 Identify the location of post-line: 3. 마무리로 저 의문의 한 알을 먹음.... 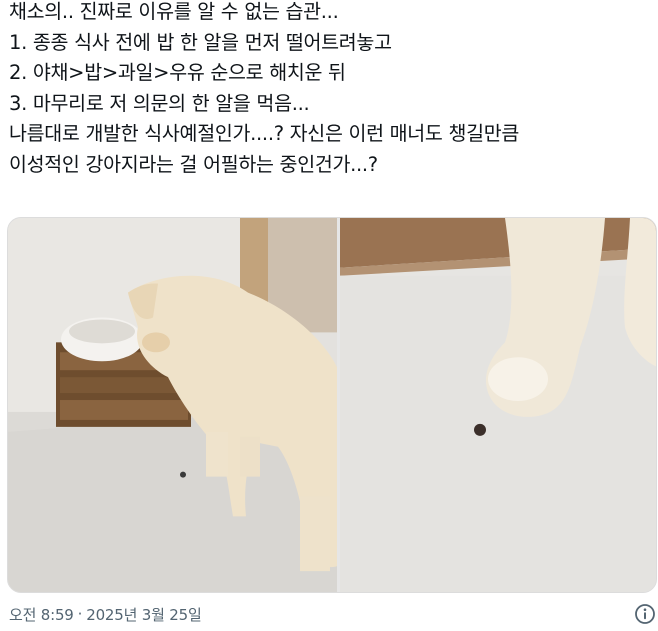
(159, 103).